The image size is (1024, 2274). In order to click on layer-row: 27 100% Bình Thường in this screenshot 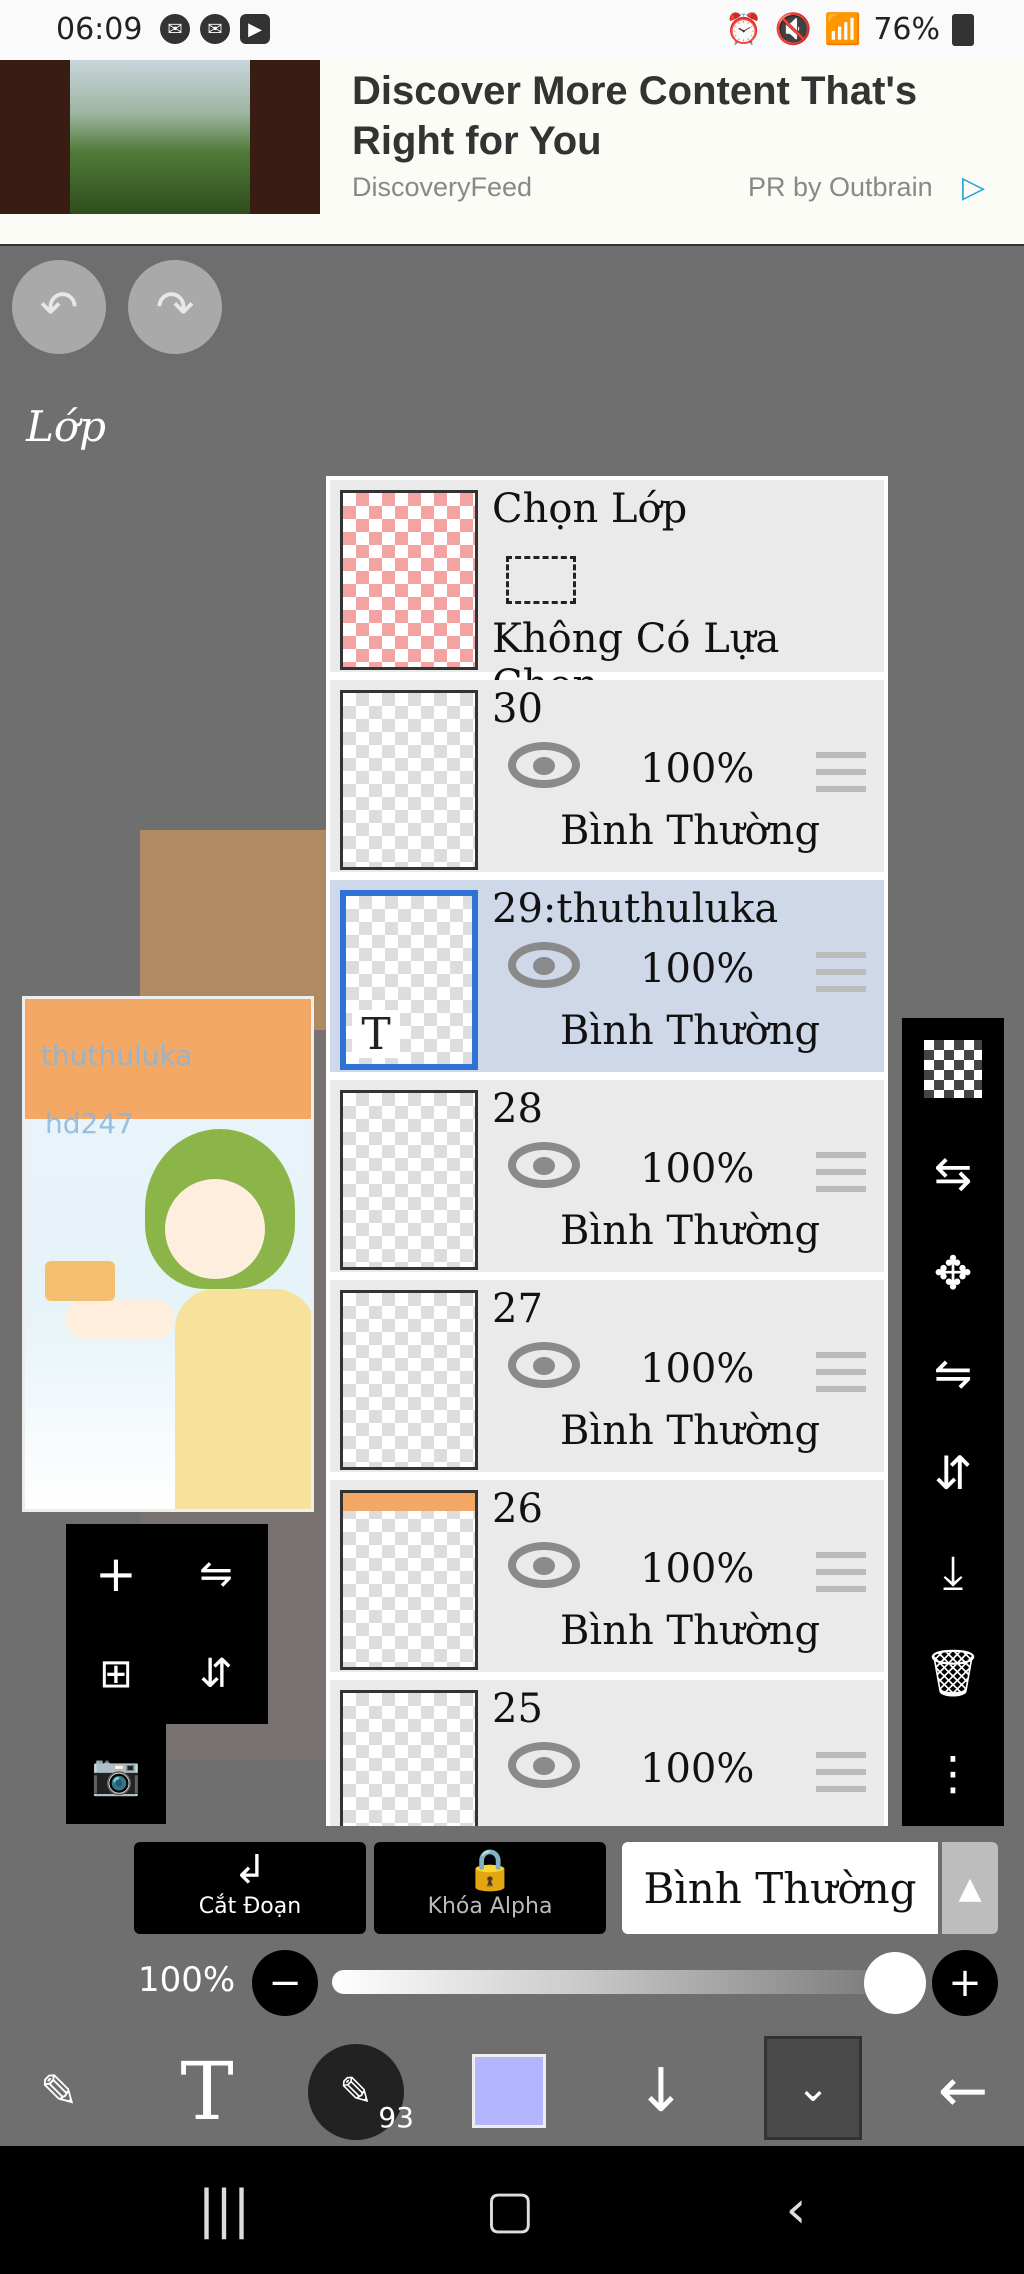, I will do `click(607, 1378)`.